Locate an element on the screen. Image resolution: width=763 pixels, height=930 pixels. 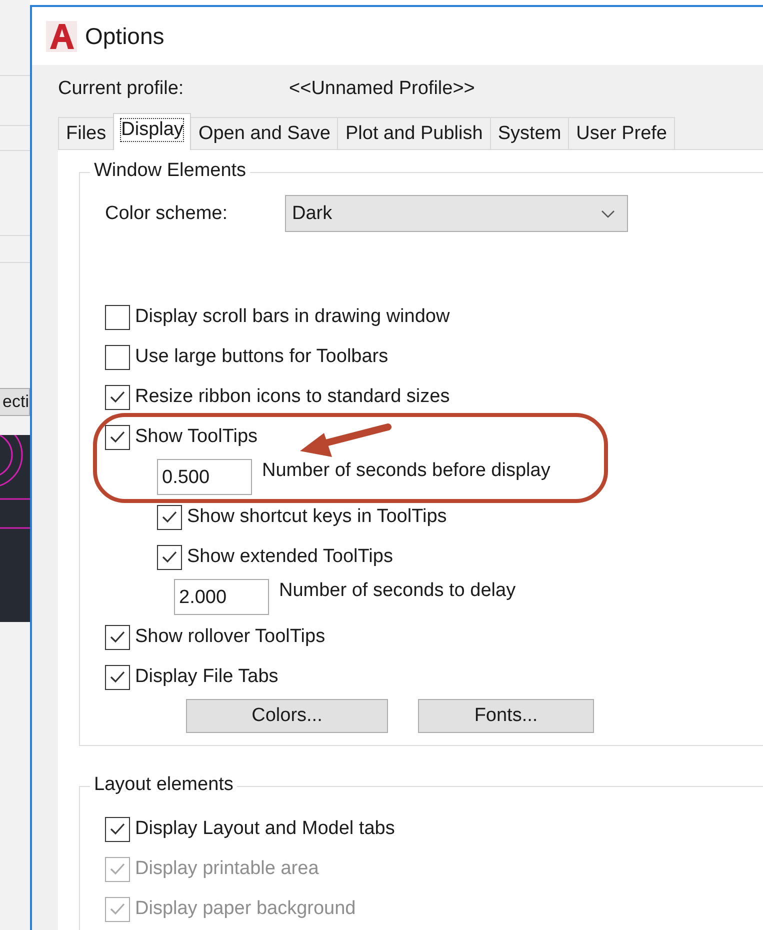
checkbox-label: Display File Tabs is located at coordinates (206, 677).